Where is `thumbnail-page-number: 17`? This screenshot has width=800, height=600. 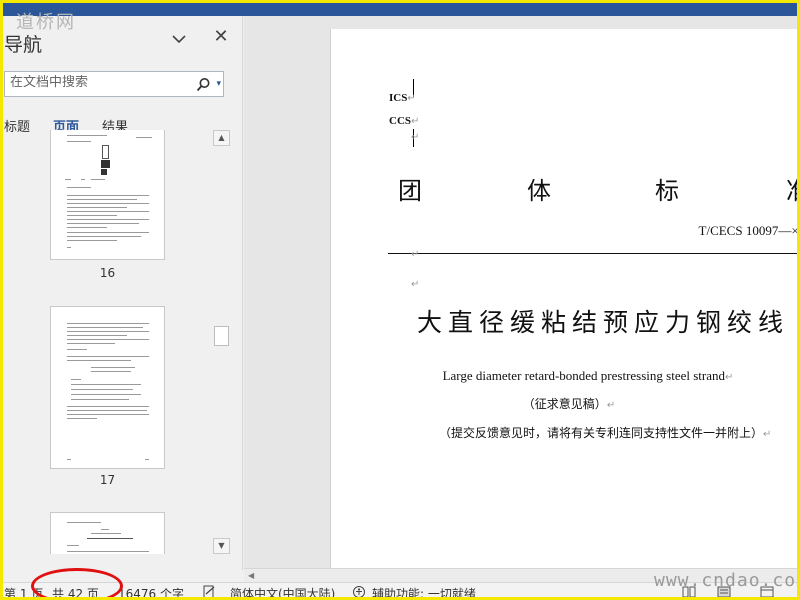
thumbnail-page-number: 17 is located at coordinates (107, 480).